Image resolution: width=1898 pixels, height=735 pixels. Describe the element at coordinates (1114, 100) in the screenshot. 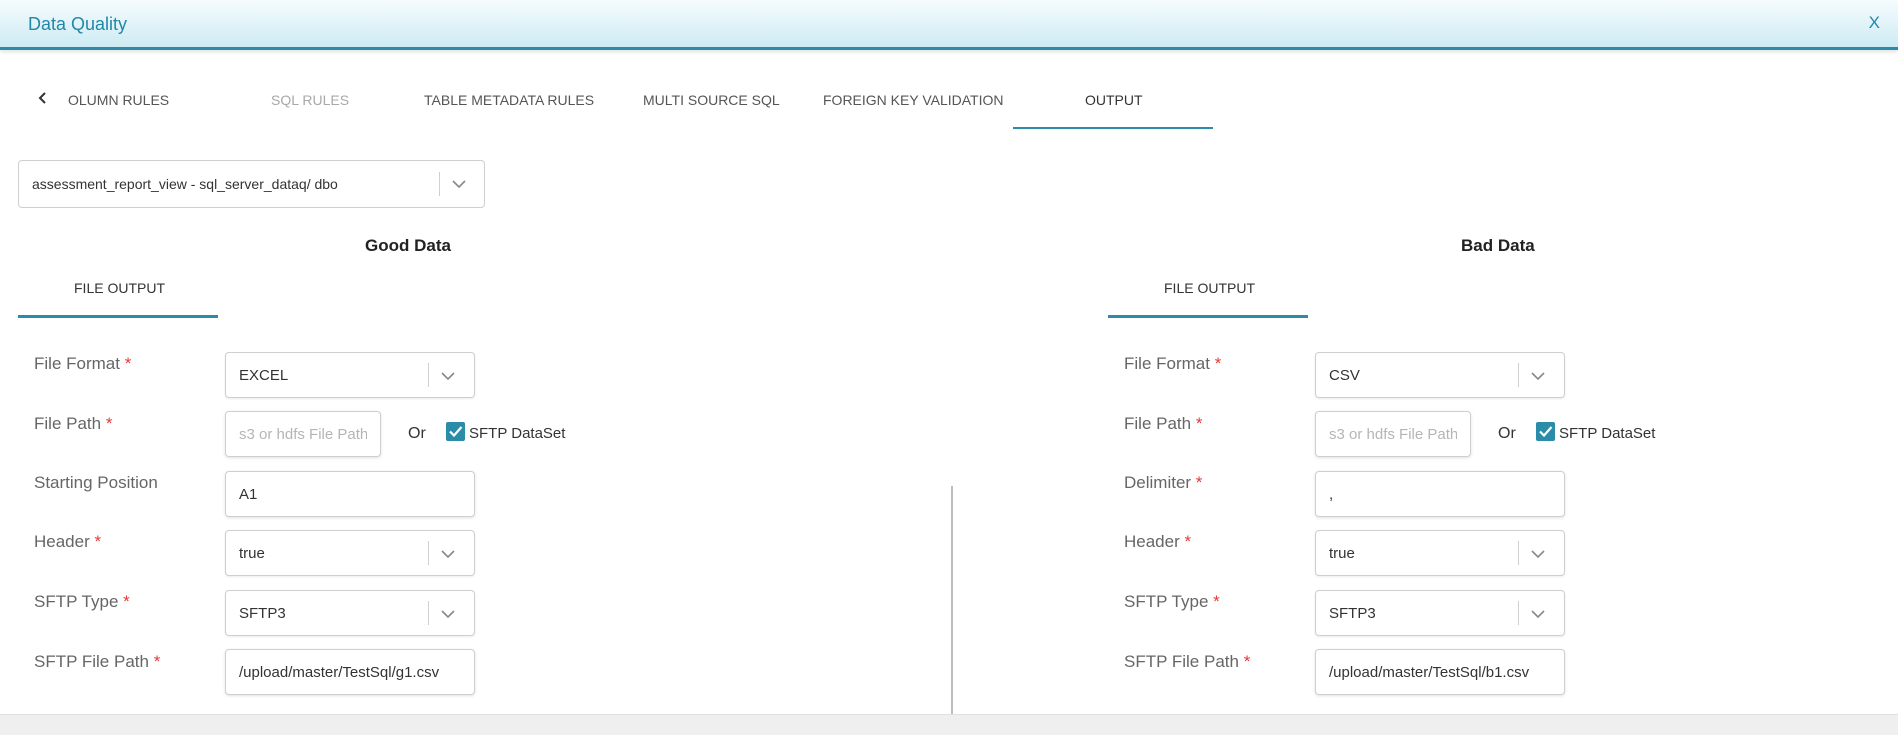

I see `tab-output: OUTPUT` at that location.